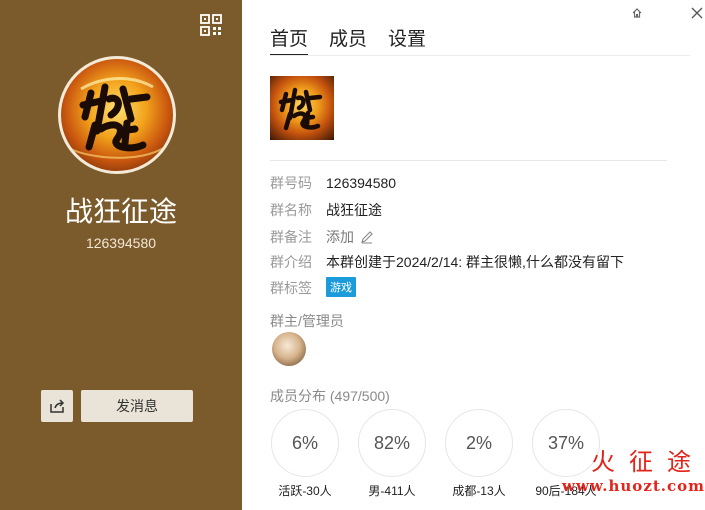 This screenshot has width=705, height=510. I want to click on group-avatar-small, so click(302, 108).